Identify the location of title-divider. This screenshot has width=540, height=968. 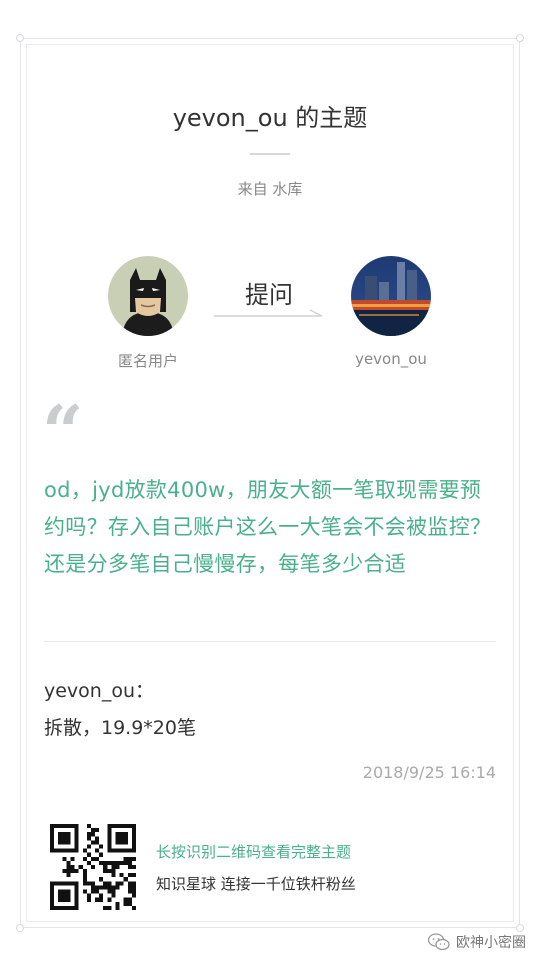
(270, 154).